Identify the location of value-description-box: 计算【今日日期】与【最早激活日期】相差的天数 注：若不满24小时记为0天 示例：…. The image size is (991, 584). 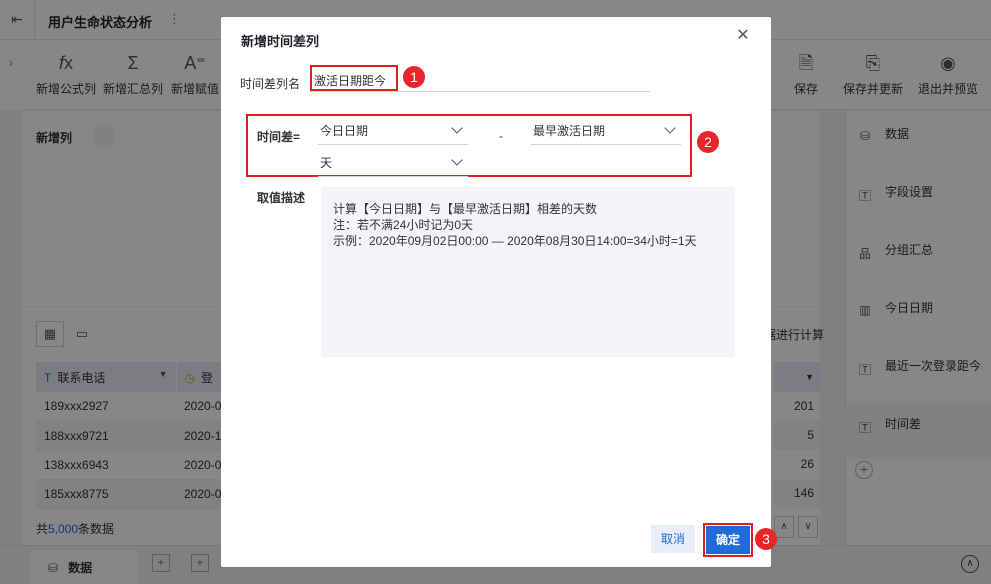
(528, 272).